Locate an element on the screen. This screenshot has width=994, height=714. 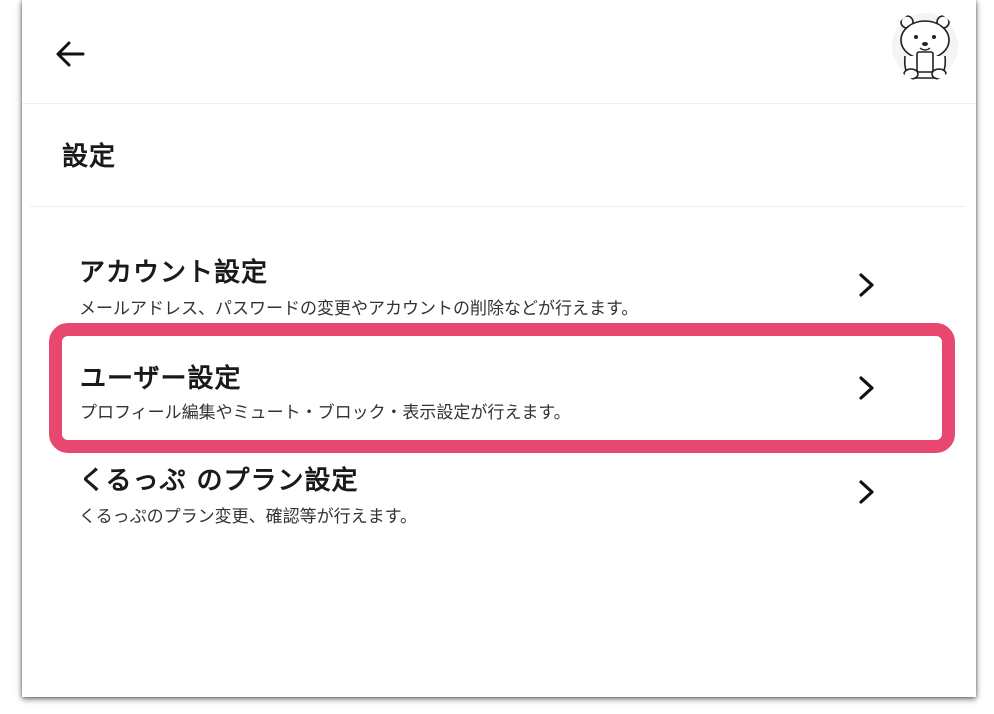
back-button is located at coordinates (70, 54).